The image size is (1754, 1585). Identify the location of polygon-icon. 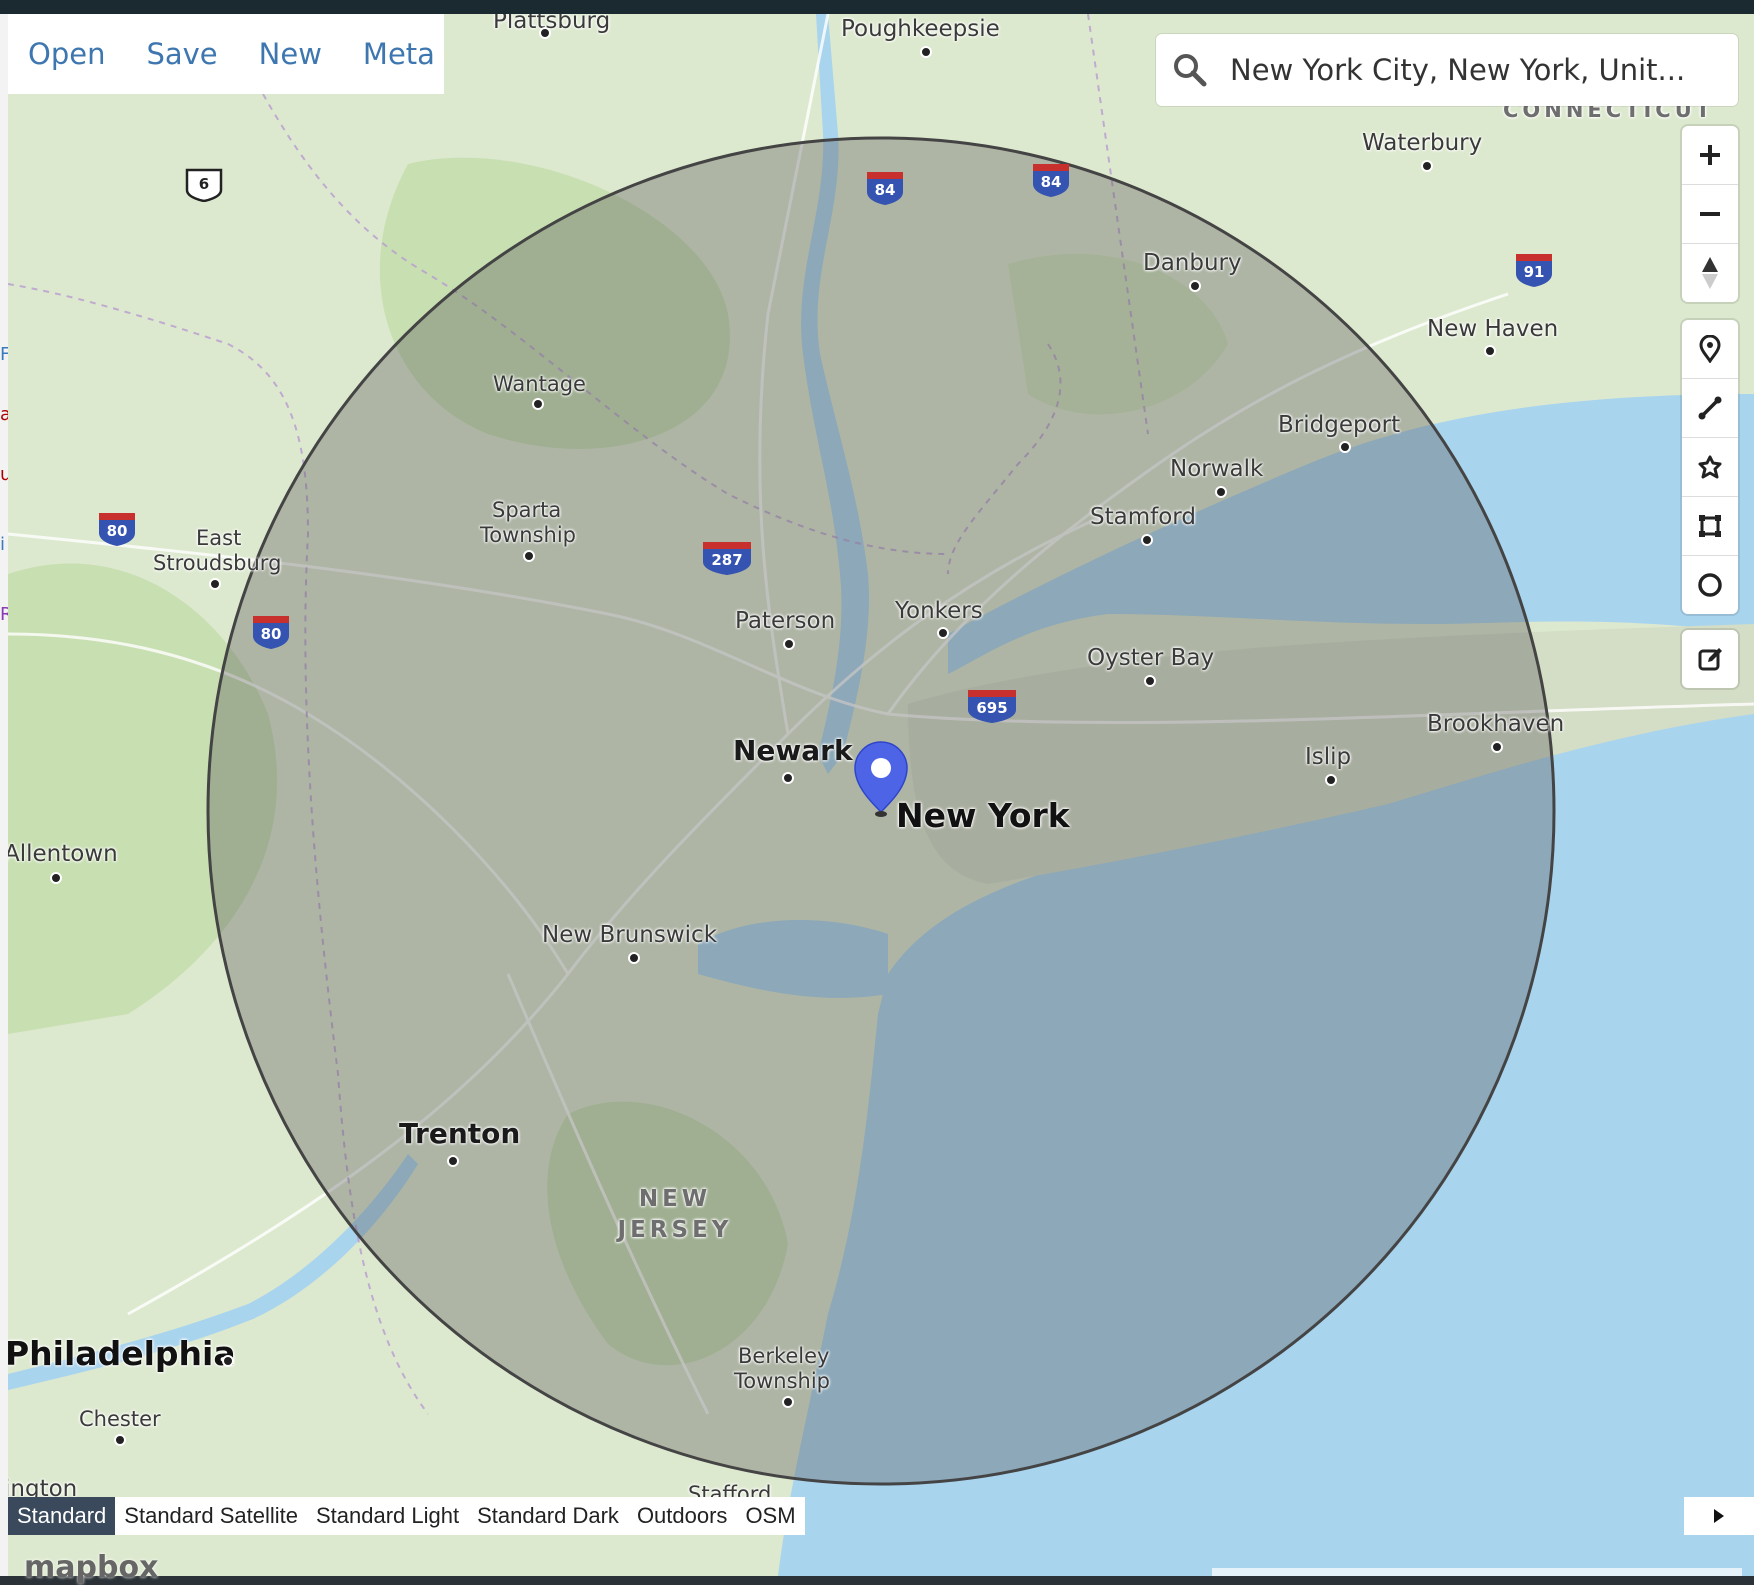
(1710, 467).